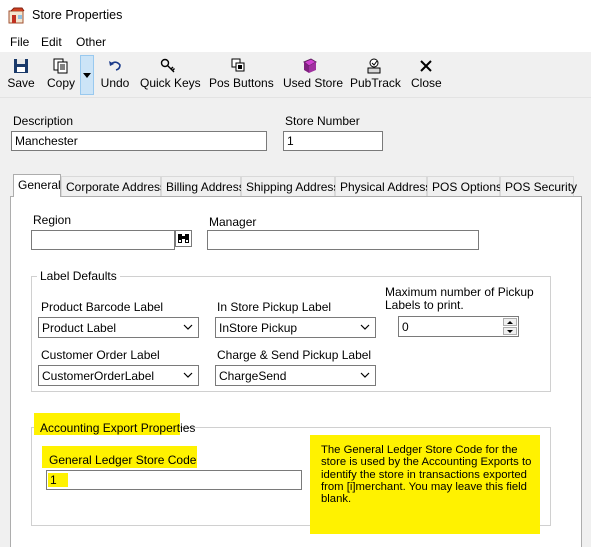 The width and height of the screenshot is (591, 547). I want to click on used-store-button: Used Store, so click(313, 76).